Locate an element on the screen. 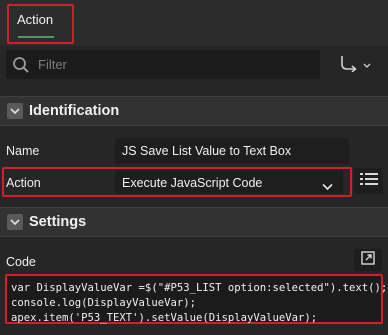 This screenshot has height=335, width=388. code-line: console.log(DisplayValueVar); is located at coordinates (103, 303).